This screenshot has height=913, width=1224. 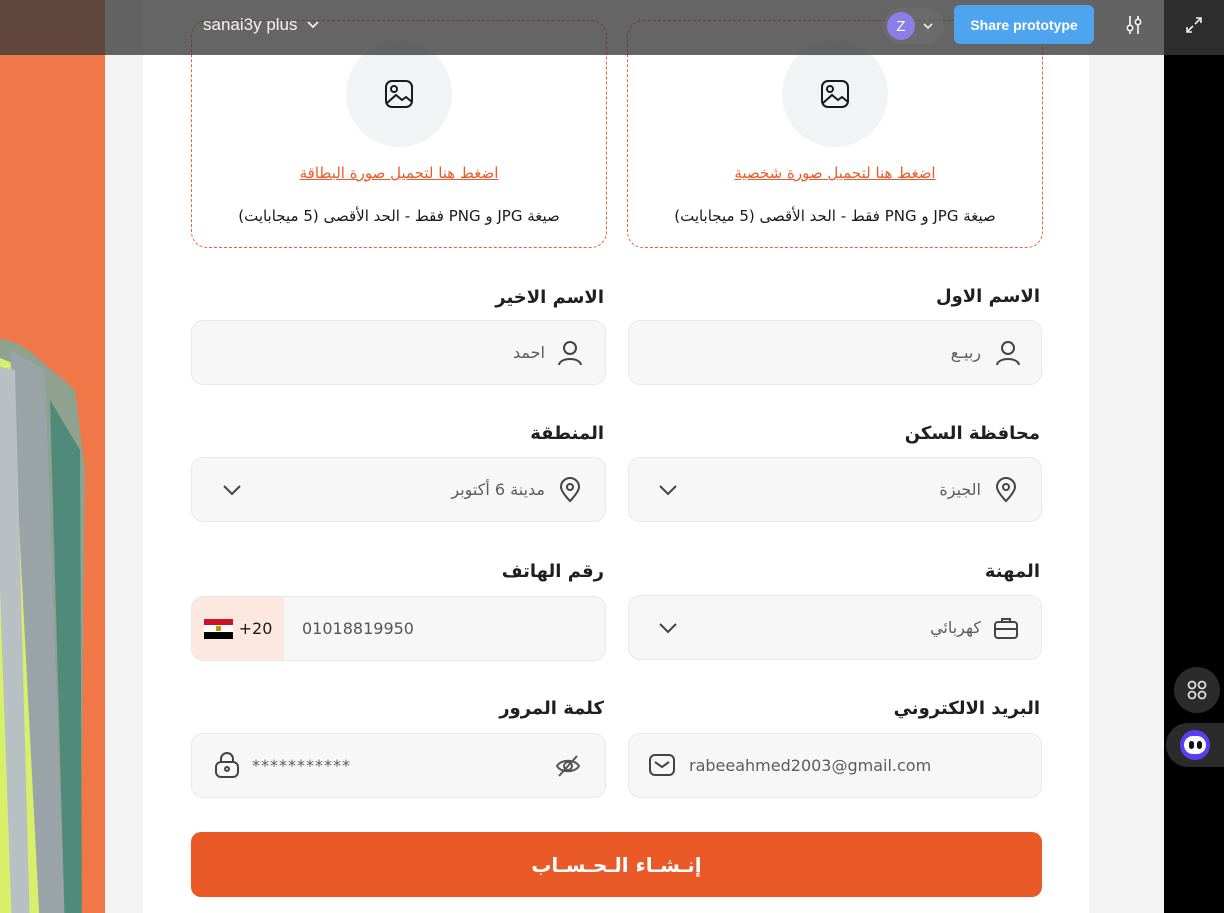 I want to click on prototype-top-bar: sanai3y plus Z Share prototype, so click(x=612, y=27).